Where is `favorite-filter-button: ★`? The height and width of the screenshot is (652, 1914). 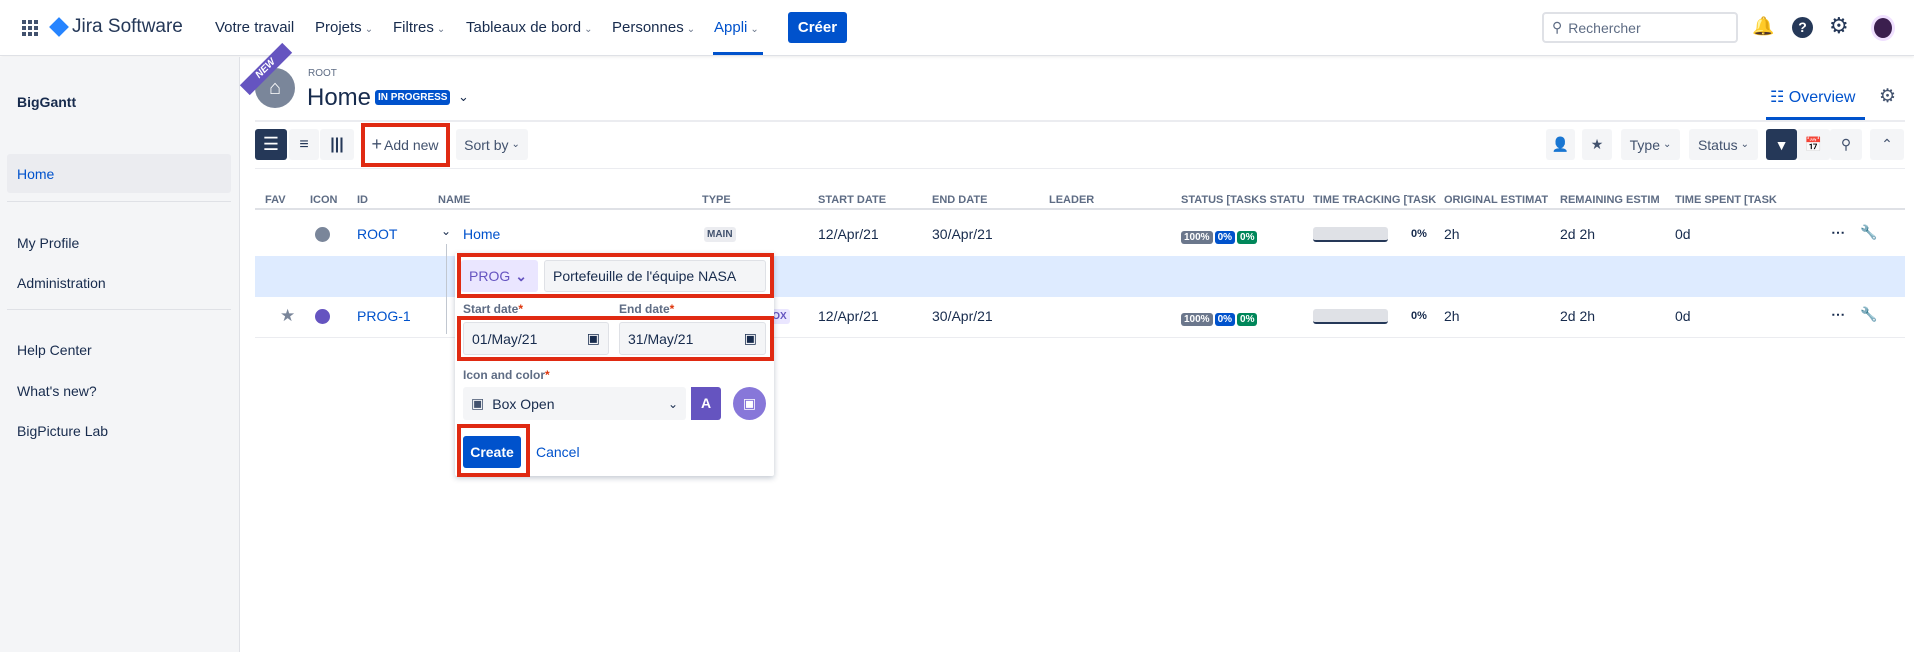 favorite-filter-button: ★ is located at coordinates (1597, 144).